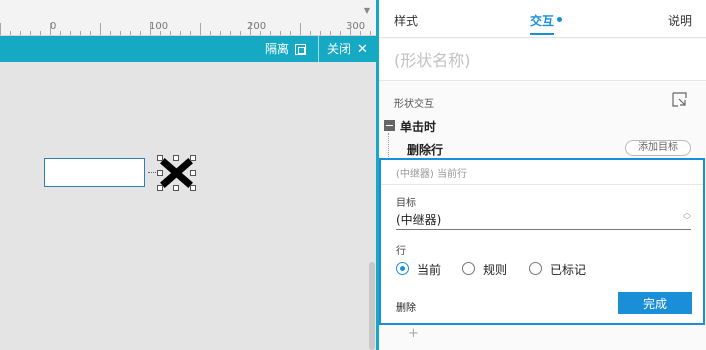  Describe the element at coordinates (542, 184) in the screenshot. I see `editor-divider` at that location.